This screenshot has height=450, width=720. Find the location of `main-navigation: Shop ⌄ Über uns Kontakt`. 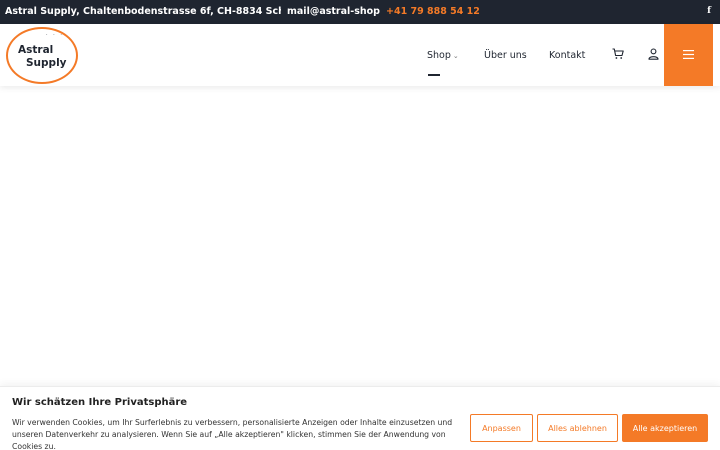

main-navigation: Shop ⌄ Über uns Kontakt is located at coordinates (360, 55).